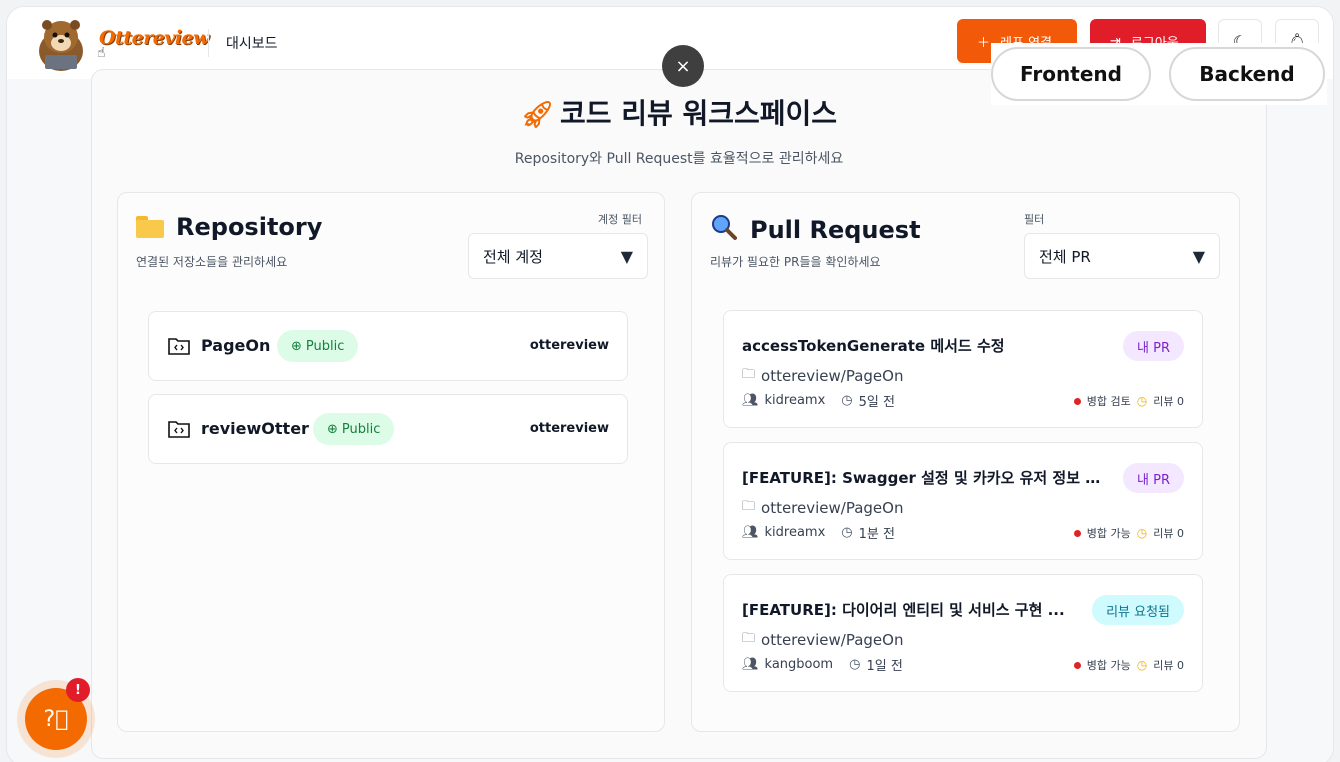 This screenshot has height=762, width=1340. I want to click on rocket-icon: 🚀︎, so click(537, 115).